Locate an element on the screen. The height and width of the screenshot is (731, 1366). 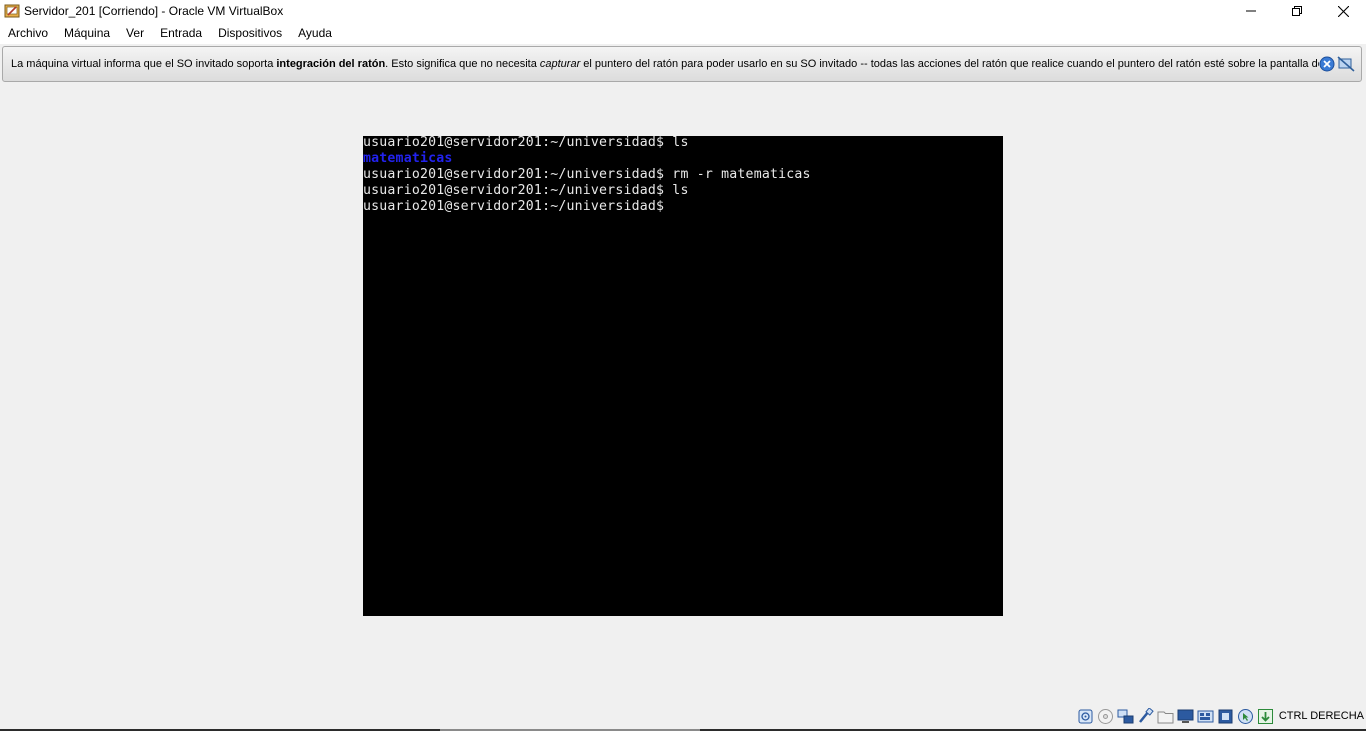
menu-archivo: Archivo is located at coordinates (28, 33).